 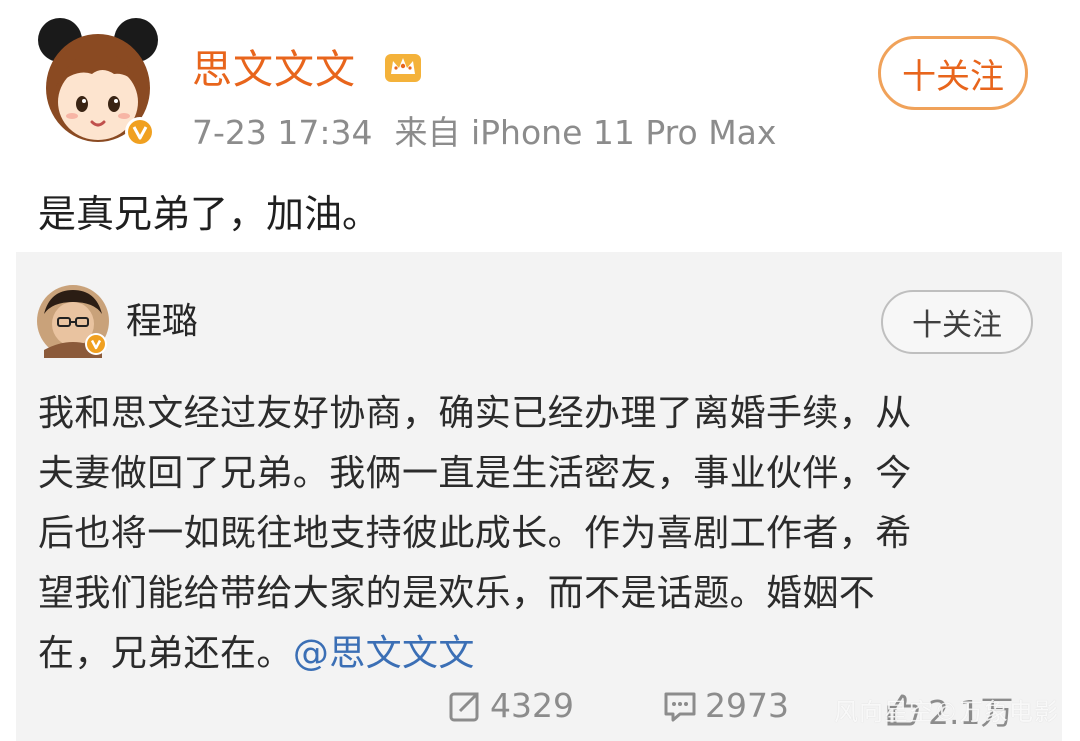 What do you see at coordinates (457, 593) in the screenshot?
I see `repost-text-line: 望我们能给带给大家的是欢乐，而不是话题。婚姻不` at bounding box center [457, 593].